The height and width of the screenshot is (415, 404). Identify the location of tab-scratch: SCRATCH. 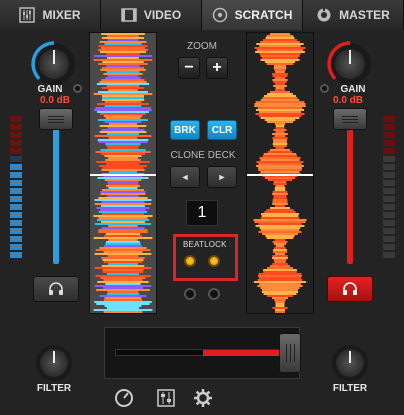
(252, 15).